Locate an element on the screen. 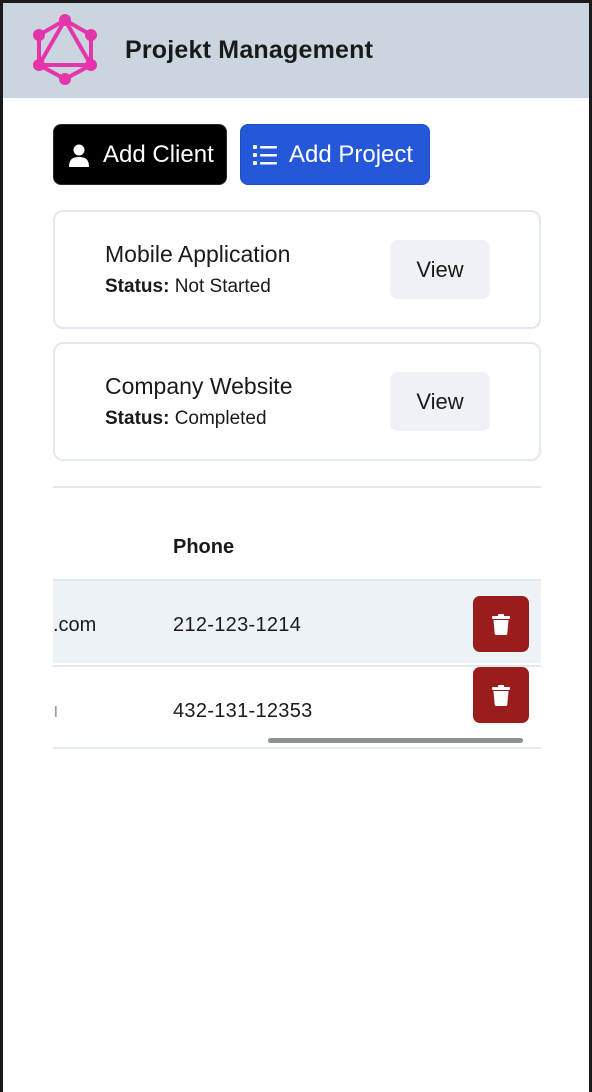  app-title: Projekt Management is located at coordinates (249, 50).